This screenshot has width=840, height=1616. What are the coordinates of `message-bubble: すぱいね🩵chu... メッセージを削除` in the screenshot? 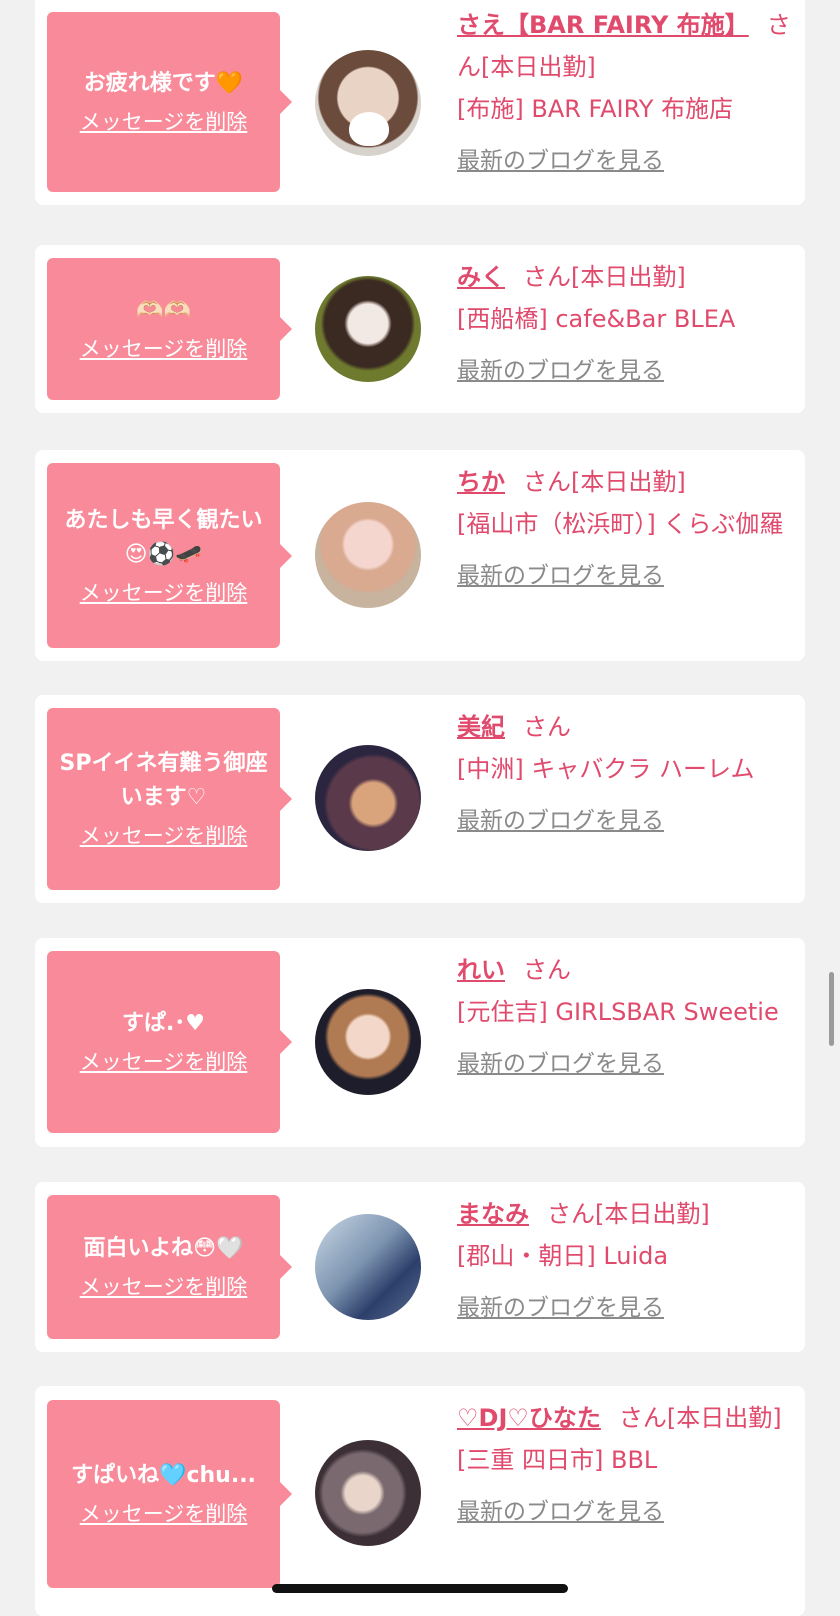 It's located at (169, 1494).